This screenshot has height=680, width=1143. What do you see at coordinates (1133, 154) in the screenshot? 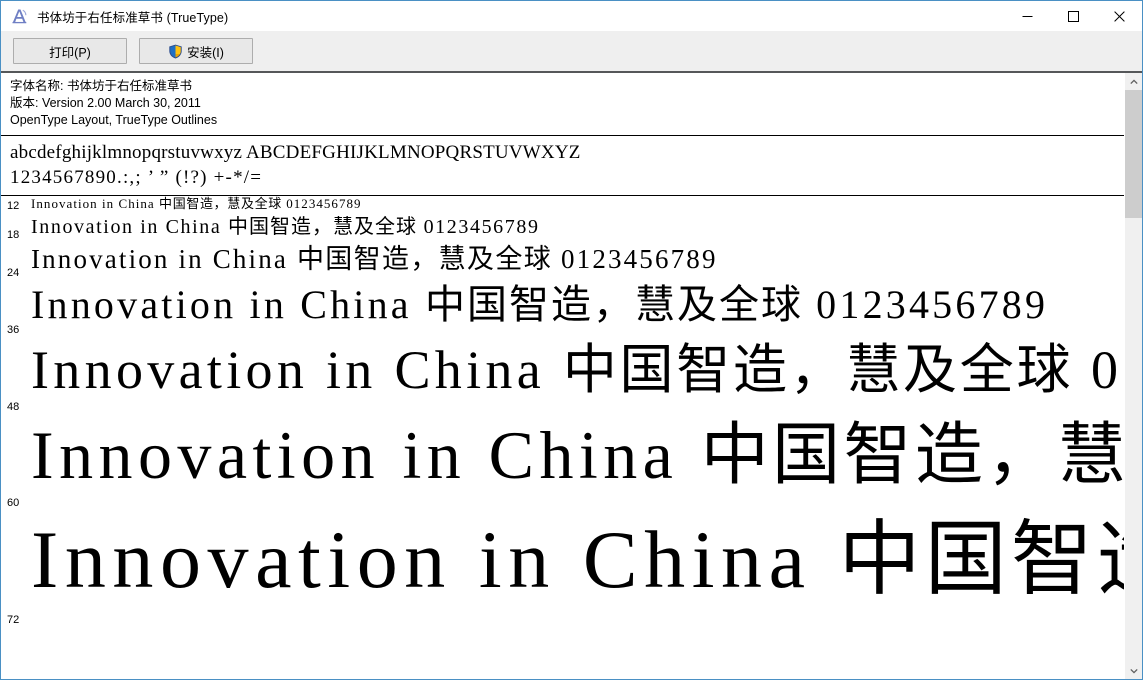
I see `scrollbar-thumb` at bounding box center [1133, 154].